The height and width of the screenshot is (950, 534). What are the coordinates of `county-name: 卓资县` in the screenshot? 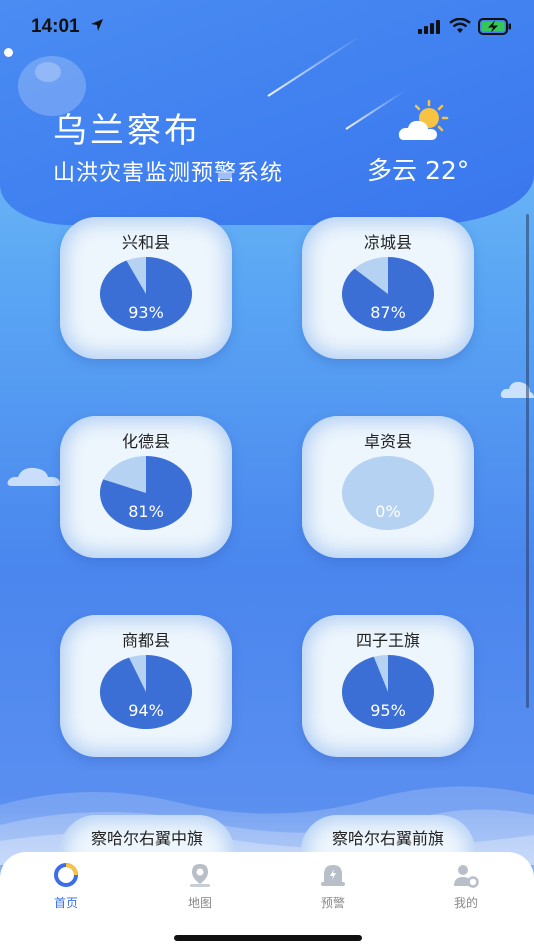 It's located at (387, 441).